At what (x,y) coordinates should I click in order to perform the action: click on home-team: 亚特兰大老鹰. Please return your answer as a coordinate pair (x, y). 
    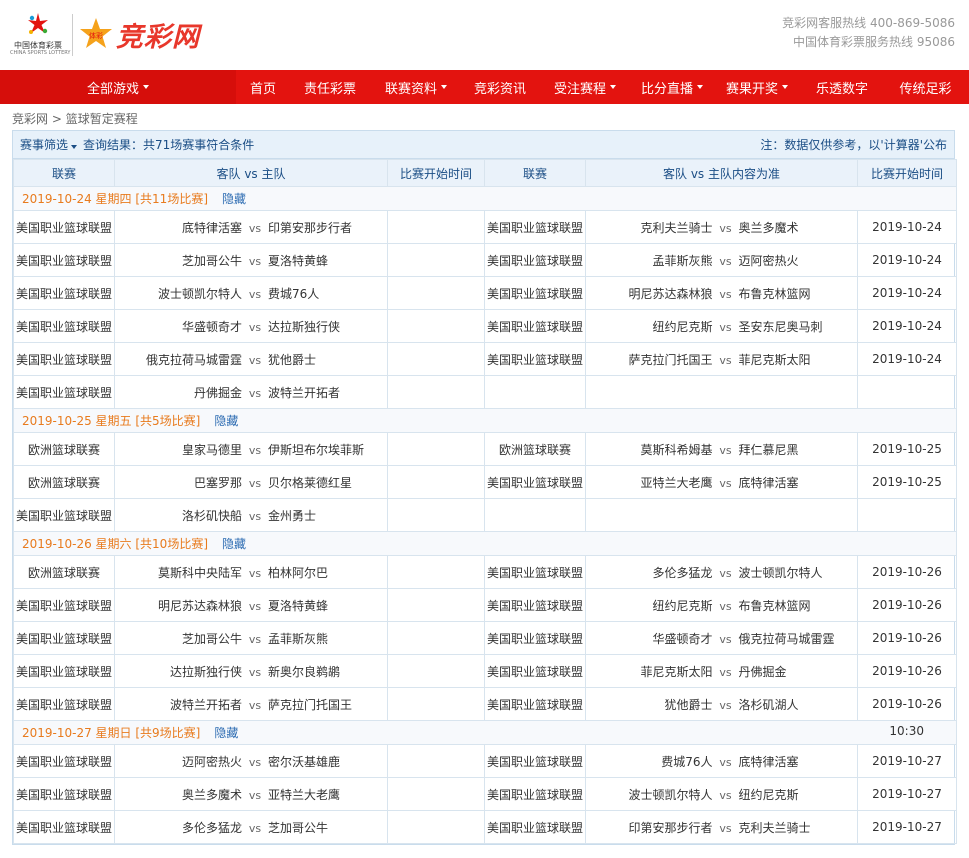
    Looking at the image, I should click on (324, 794).